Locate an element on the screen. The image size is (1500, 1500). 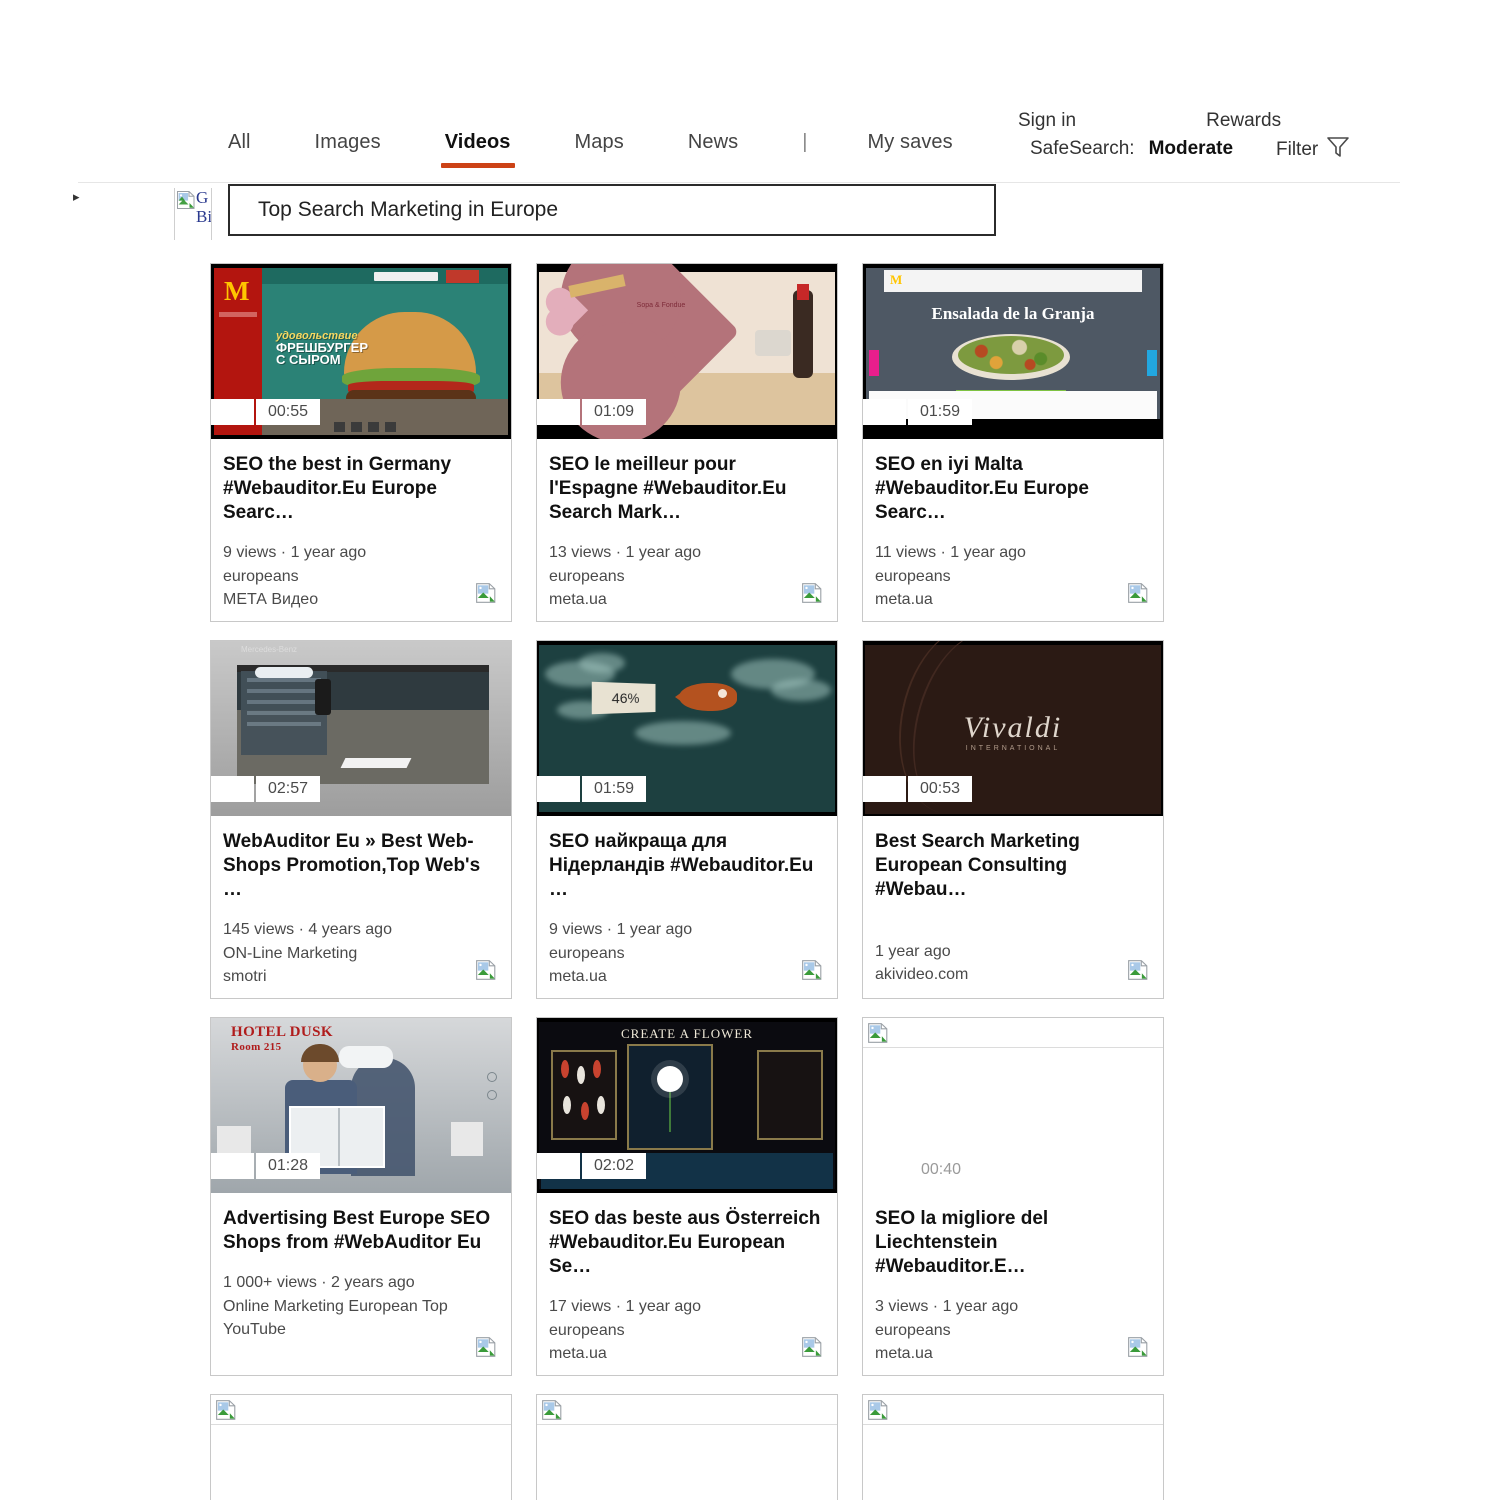
duration-badge: 01:28 is located at coordinates (266, 1166).